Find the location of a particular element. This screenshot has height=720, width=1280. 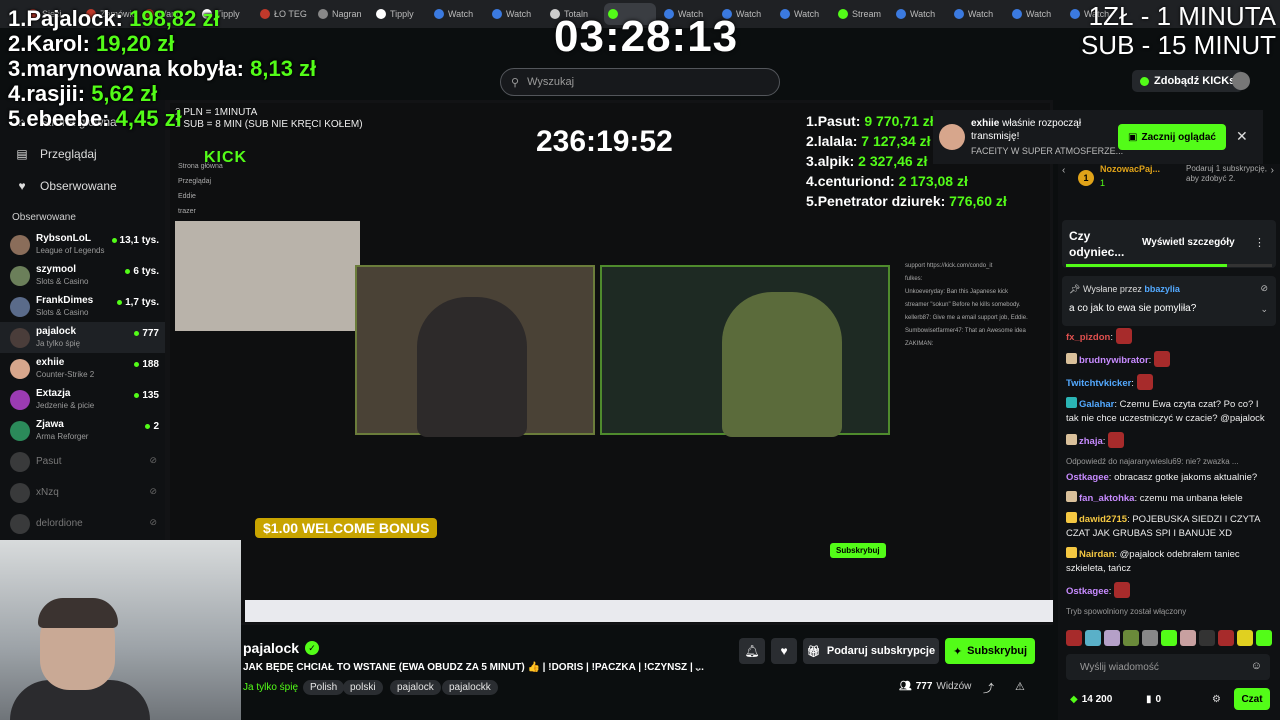

channel-name: pajalock ✓ is located at coordinates (281, 648).